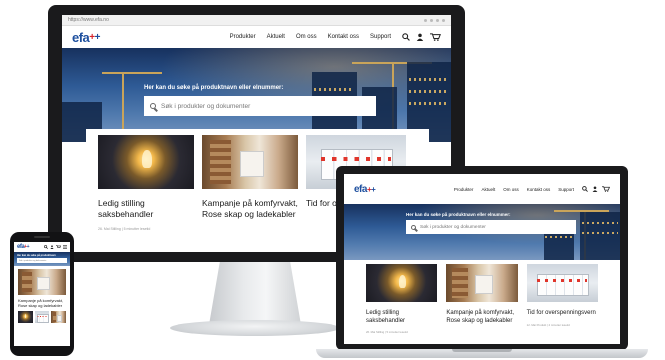 This screenshot has height=360, width=665. What do you see at coordinates (42, 247) in the screenshot?
I see `site-header: efa + +` at bounding box center [42, 247].